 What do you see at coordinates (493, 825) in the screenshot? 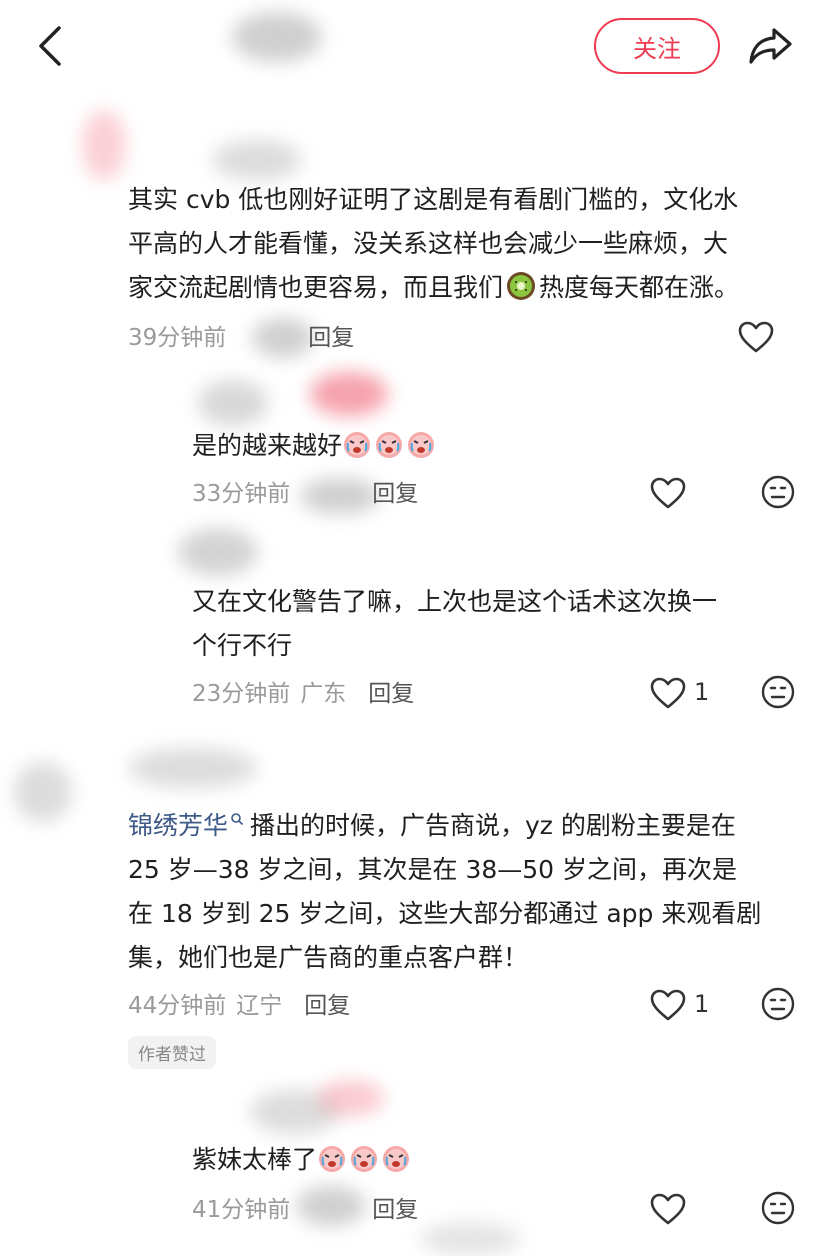
I see `comment-line-part: 播出的时候，广告商说，yz 的剧粉主要是在` at bounding box center [493, 825].